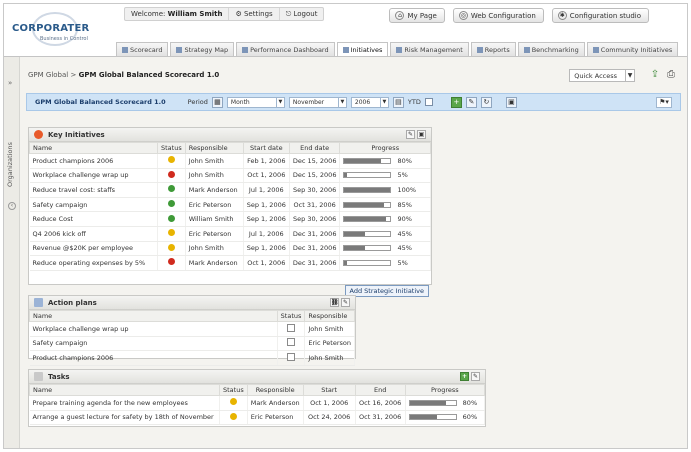 This screenshot has width=691, height=452. What do you see at coordinates (254, 14) in the screenshot?
I see `settings-link: ⚙ Settings` at bounding box center [254, 14].